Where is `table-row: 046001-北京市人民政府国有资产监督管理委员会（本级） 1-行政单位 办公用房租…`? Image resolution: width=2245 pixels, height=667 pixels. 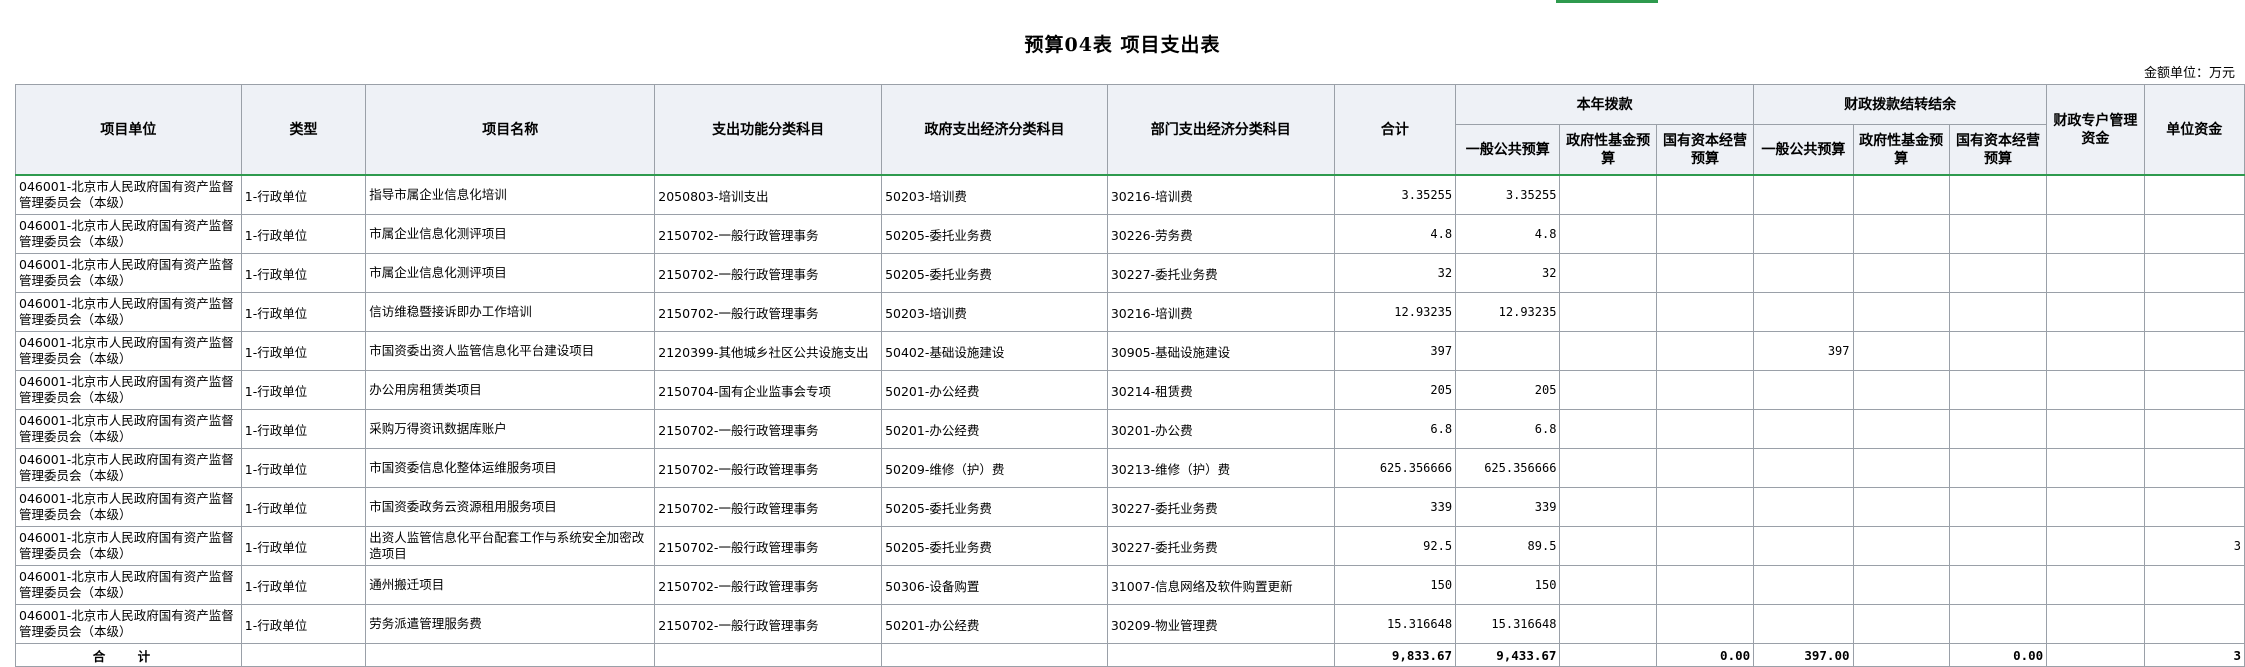
table-row: 046001-北京市人民政府国有资产监督管理委员会（本级） 1-行政单位 办公用房租… is located at coordinates (1130, 390).